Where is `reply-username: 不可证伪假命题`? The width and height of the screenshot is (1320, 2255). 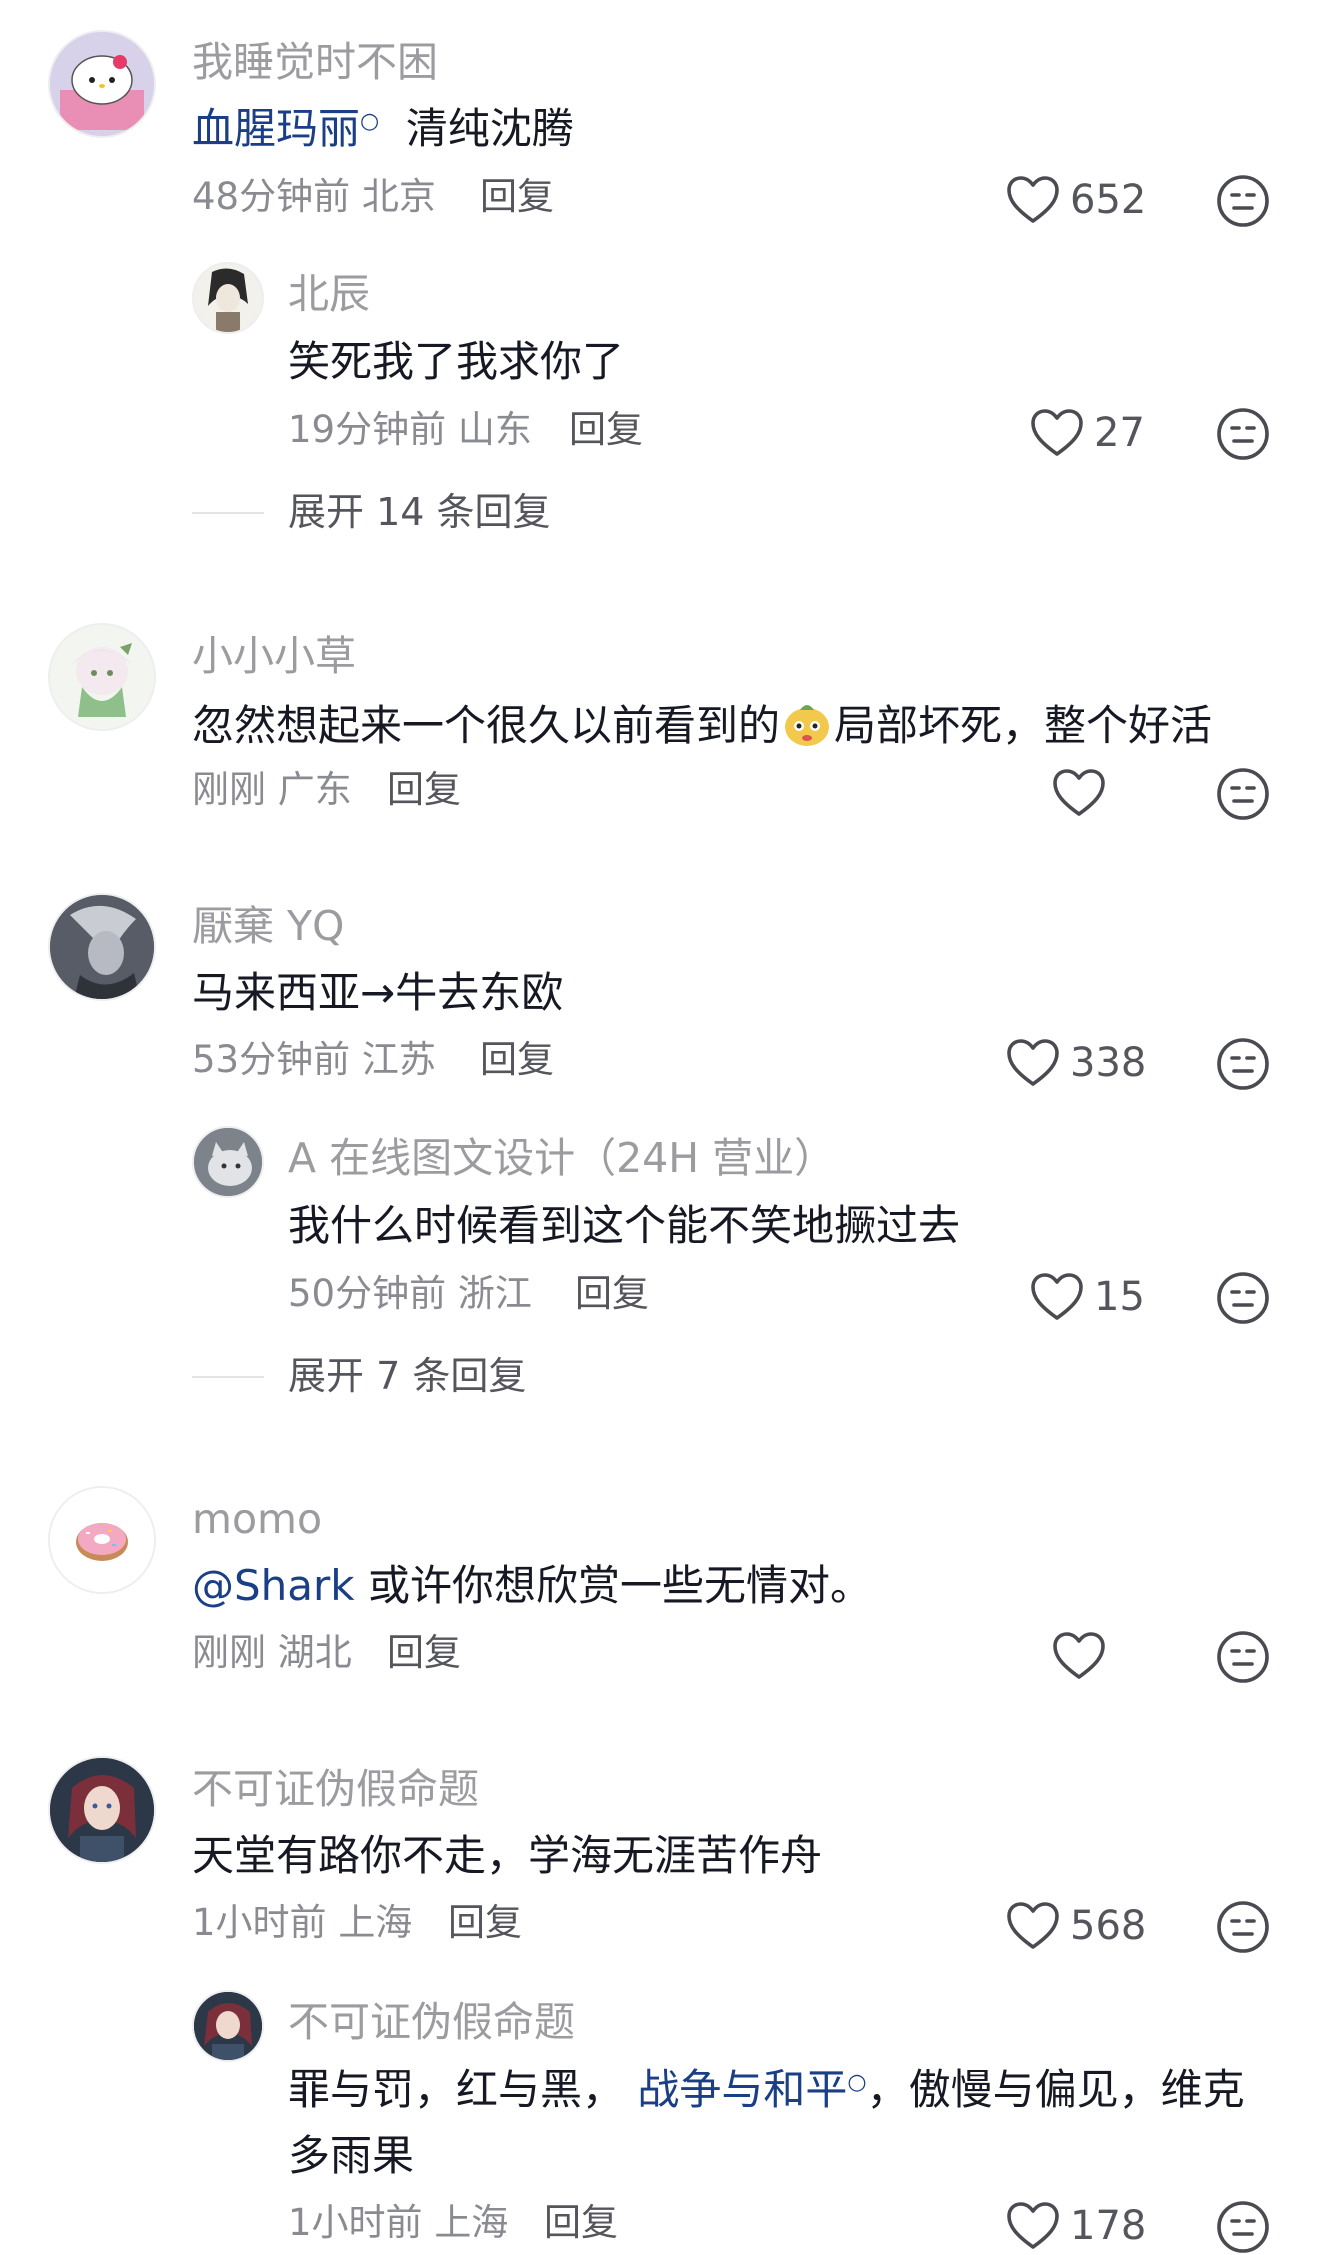
reply-username: 不可证伪假命题 is located at coordinates (431, 2022).